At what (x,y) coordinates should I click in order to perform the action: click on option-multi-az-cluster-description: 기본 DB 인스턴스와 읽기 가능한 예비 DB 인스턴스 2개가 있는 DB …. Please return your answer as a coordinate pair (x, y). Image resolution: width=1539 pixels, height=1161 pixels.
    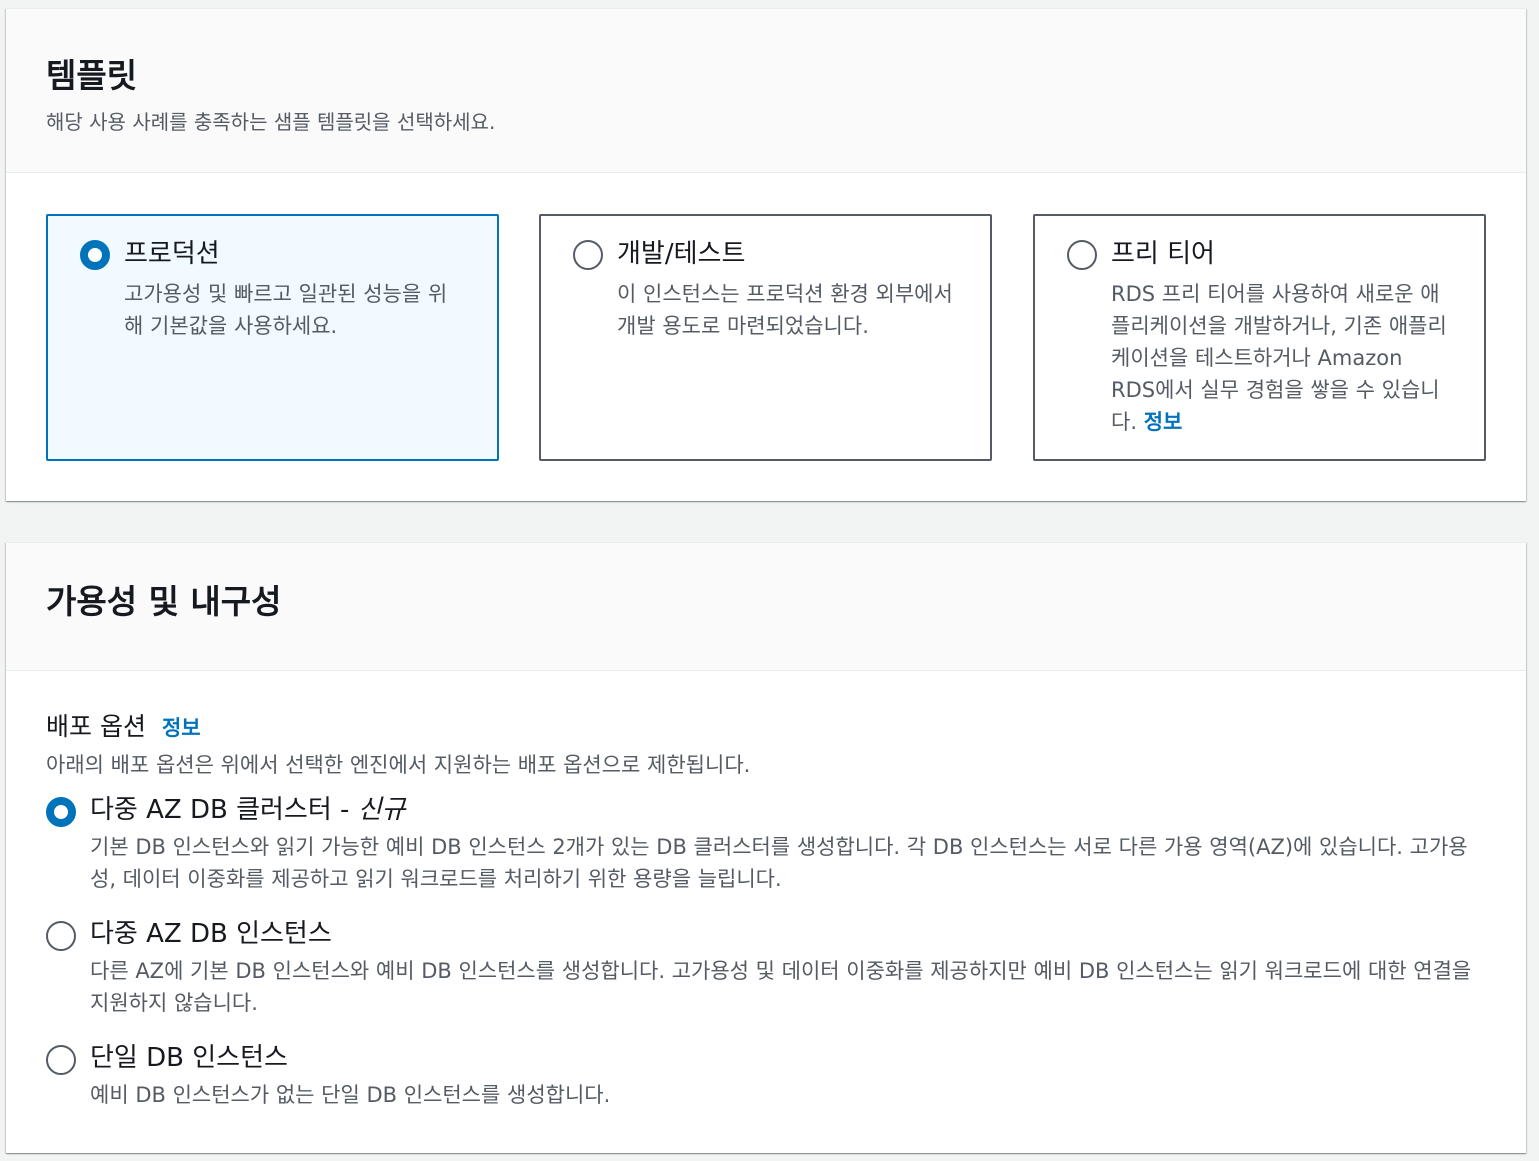
    Looking at the image, I should click on (779, 863).